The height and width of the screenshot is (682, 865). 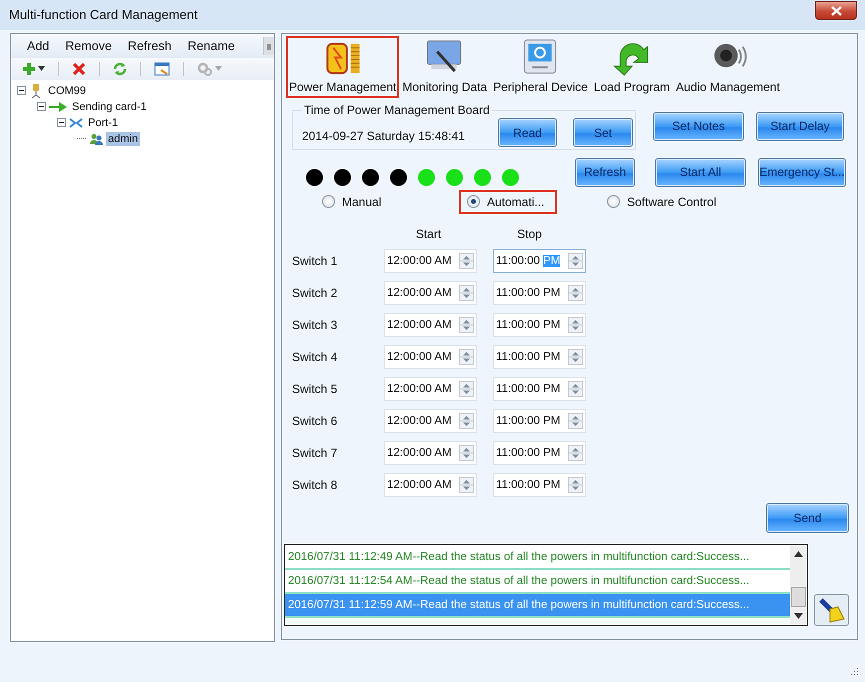 What do you see at coordinates (527, 133) in the screenshot?
I see `button: Read` at bounding box center [527, 133].